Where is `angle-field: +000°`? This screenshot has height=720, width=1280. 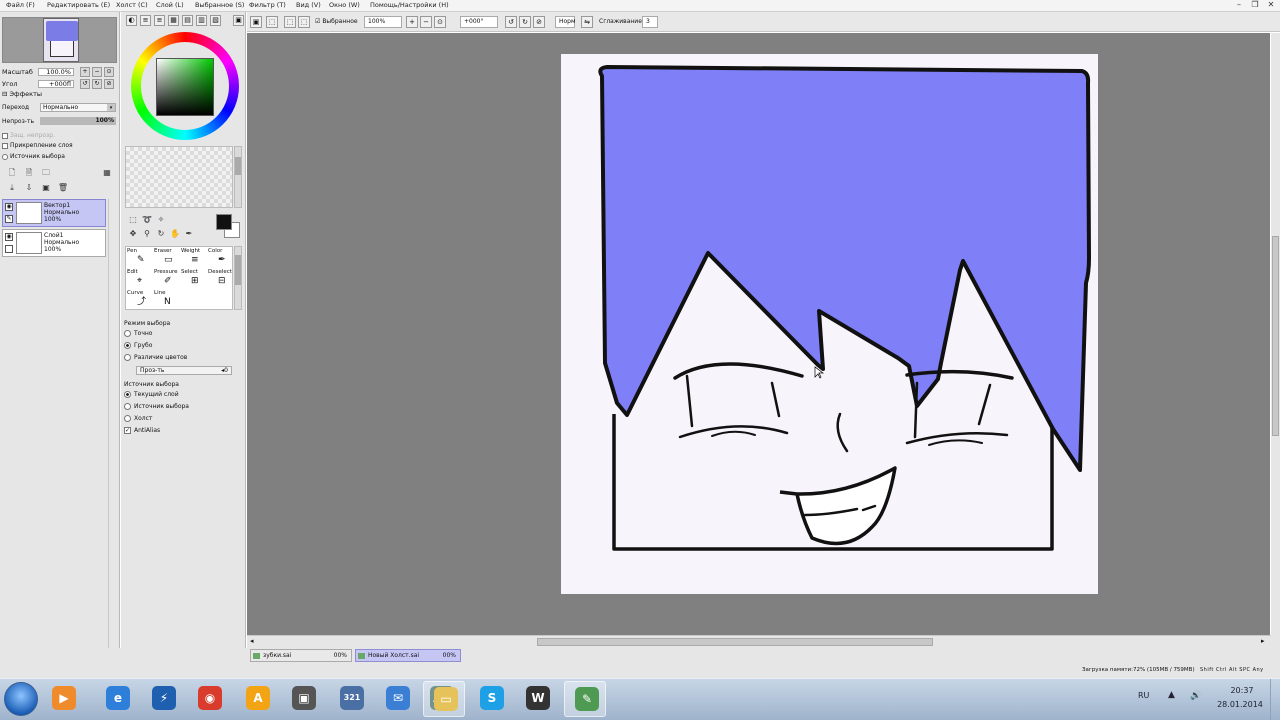
angle-field: +000° is located at coordinates (479, 22).